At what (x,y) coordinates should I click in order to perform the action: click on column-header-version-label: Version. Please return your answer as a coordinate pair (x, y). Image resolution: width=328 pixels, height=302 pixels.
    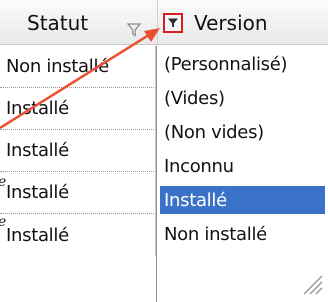
    Looking at the image, I should click on (231, 22).